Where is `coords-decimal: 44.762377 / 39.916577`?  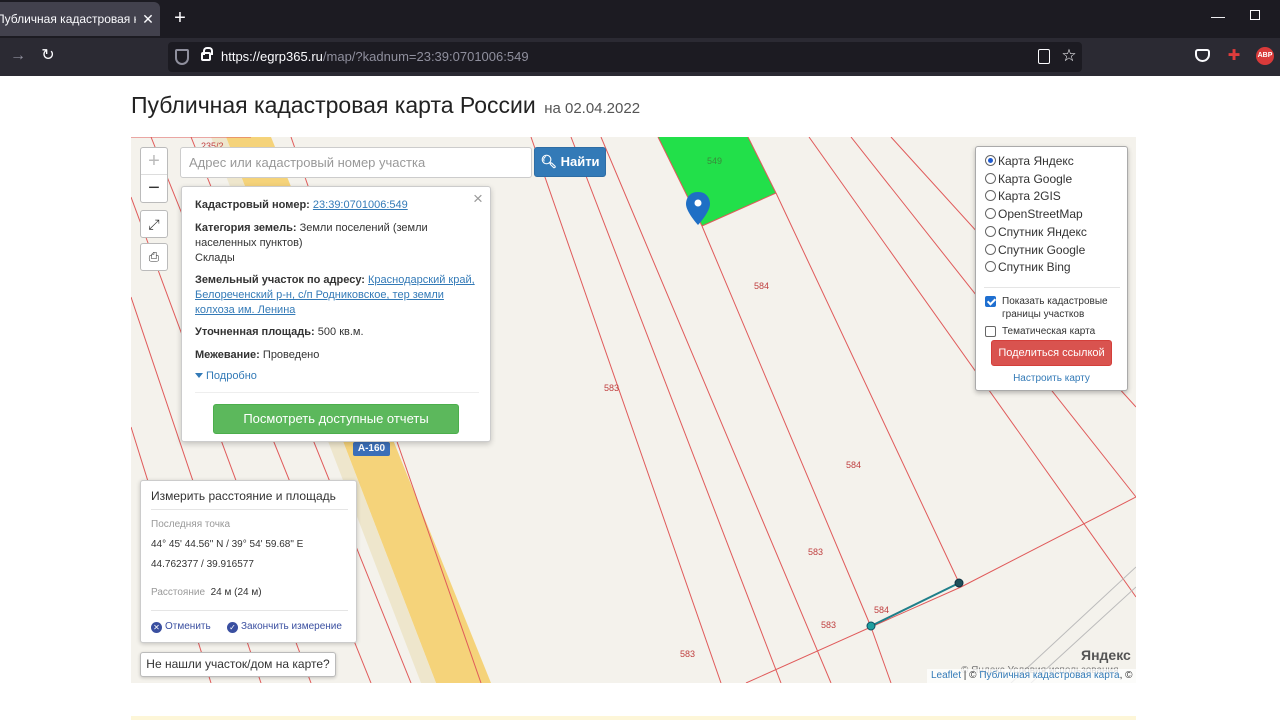
coords-decimal: 44.762377 / 39.916577 is located at coordinates (202, 564).